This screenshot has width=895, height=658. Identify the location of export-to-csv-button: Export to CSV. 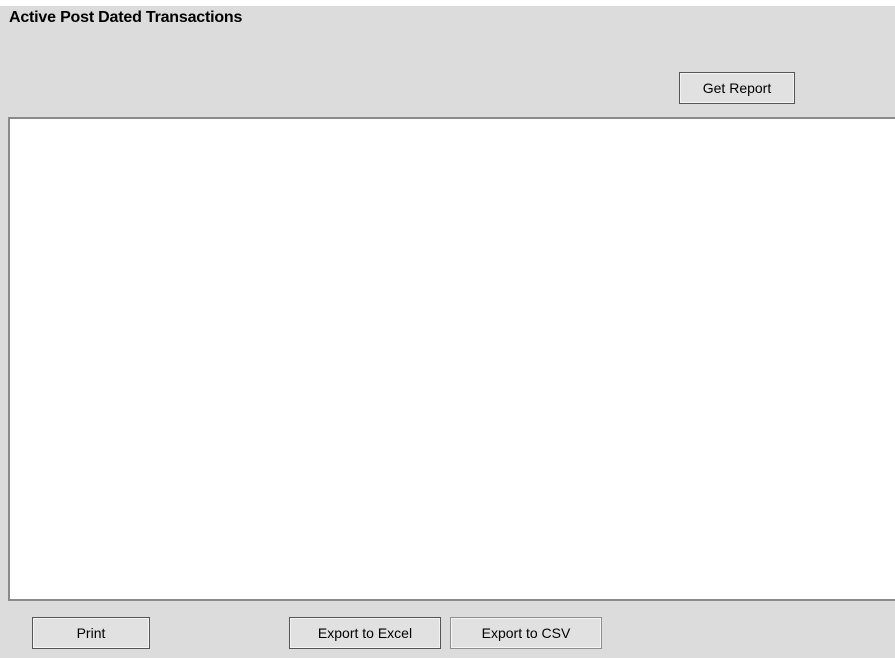
(526, 633).